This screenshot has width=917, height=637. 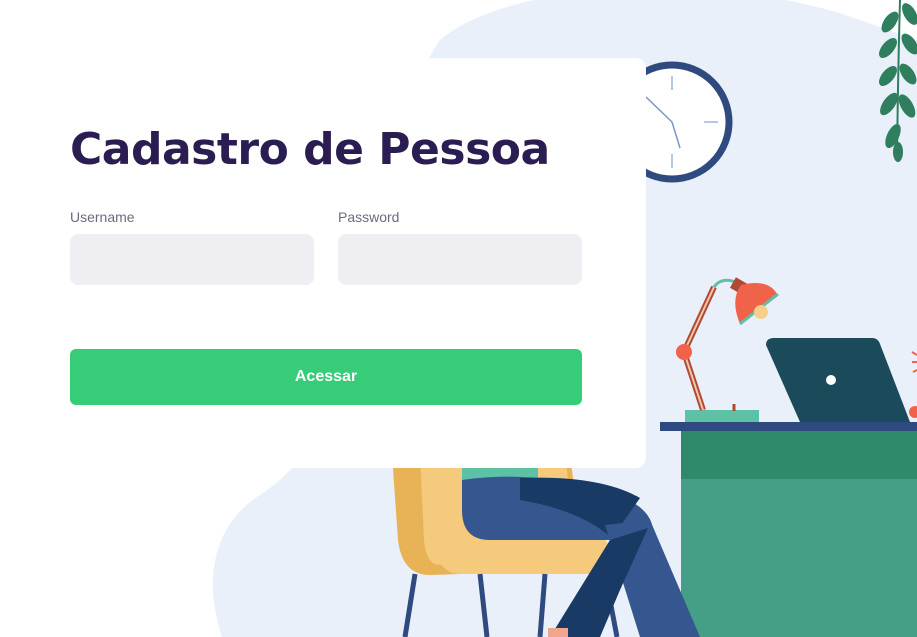 I want to click on page-title: Cadastro de Pessoa, so click(x=310, y=149).